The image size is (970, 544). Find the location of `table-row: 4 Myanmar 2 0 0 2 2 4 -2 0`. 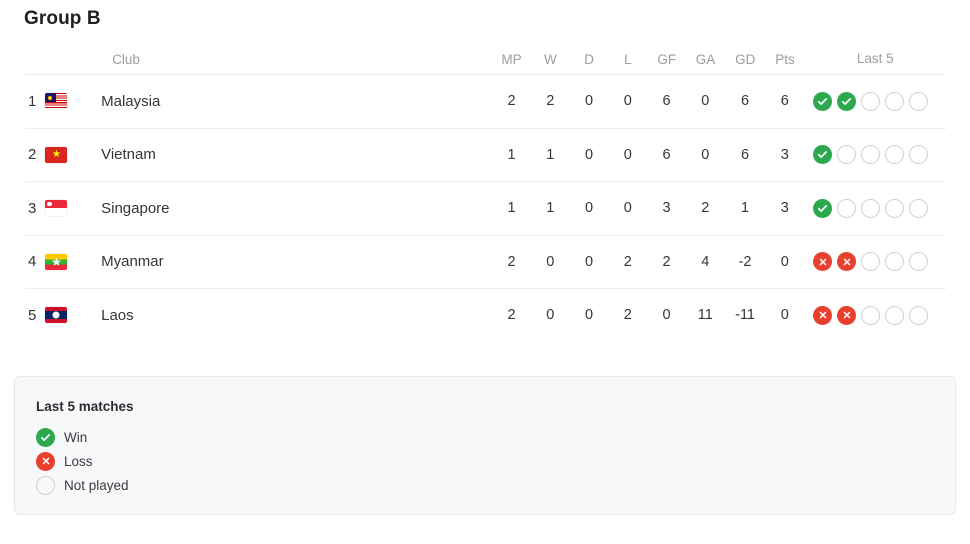

table-row: 4 Myanmar 2 0 0 2 2 4 -2 0 is located at coordinates (473, 261).